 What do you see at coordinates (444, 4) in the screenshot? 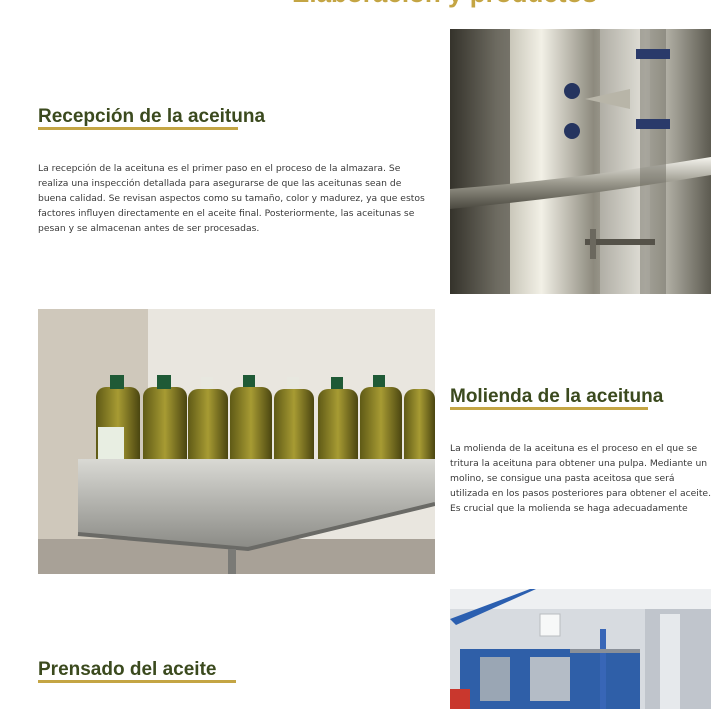
I see `page-heading: Elaboración y productos` at bounding box center [444, 4].